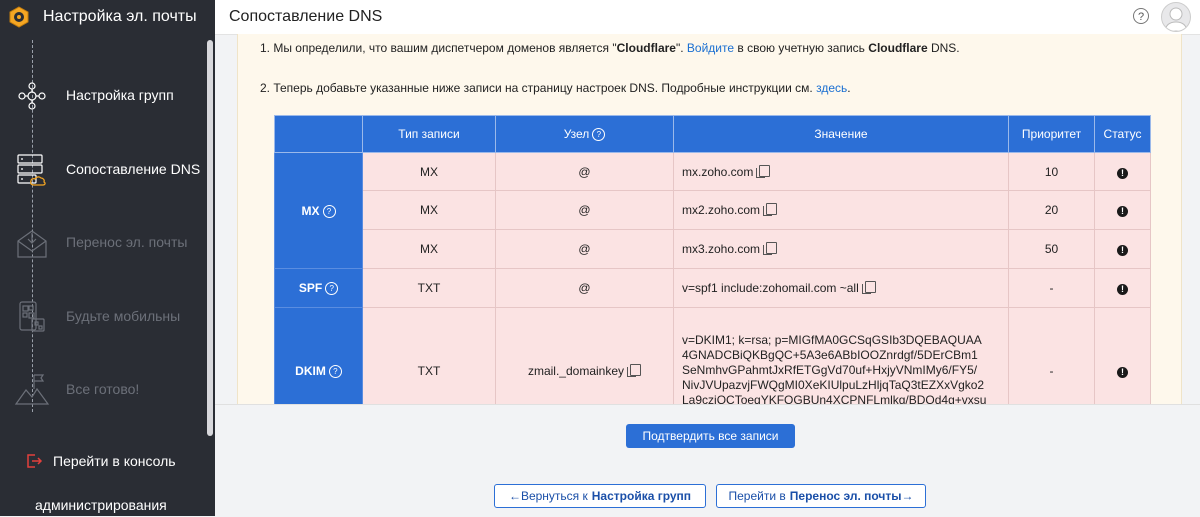  Describe the element at coordinates (710, 436) in the screenshot. I see `confirm-all-records-button: Подтвердить все записи` at that location.